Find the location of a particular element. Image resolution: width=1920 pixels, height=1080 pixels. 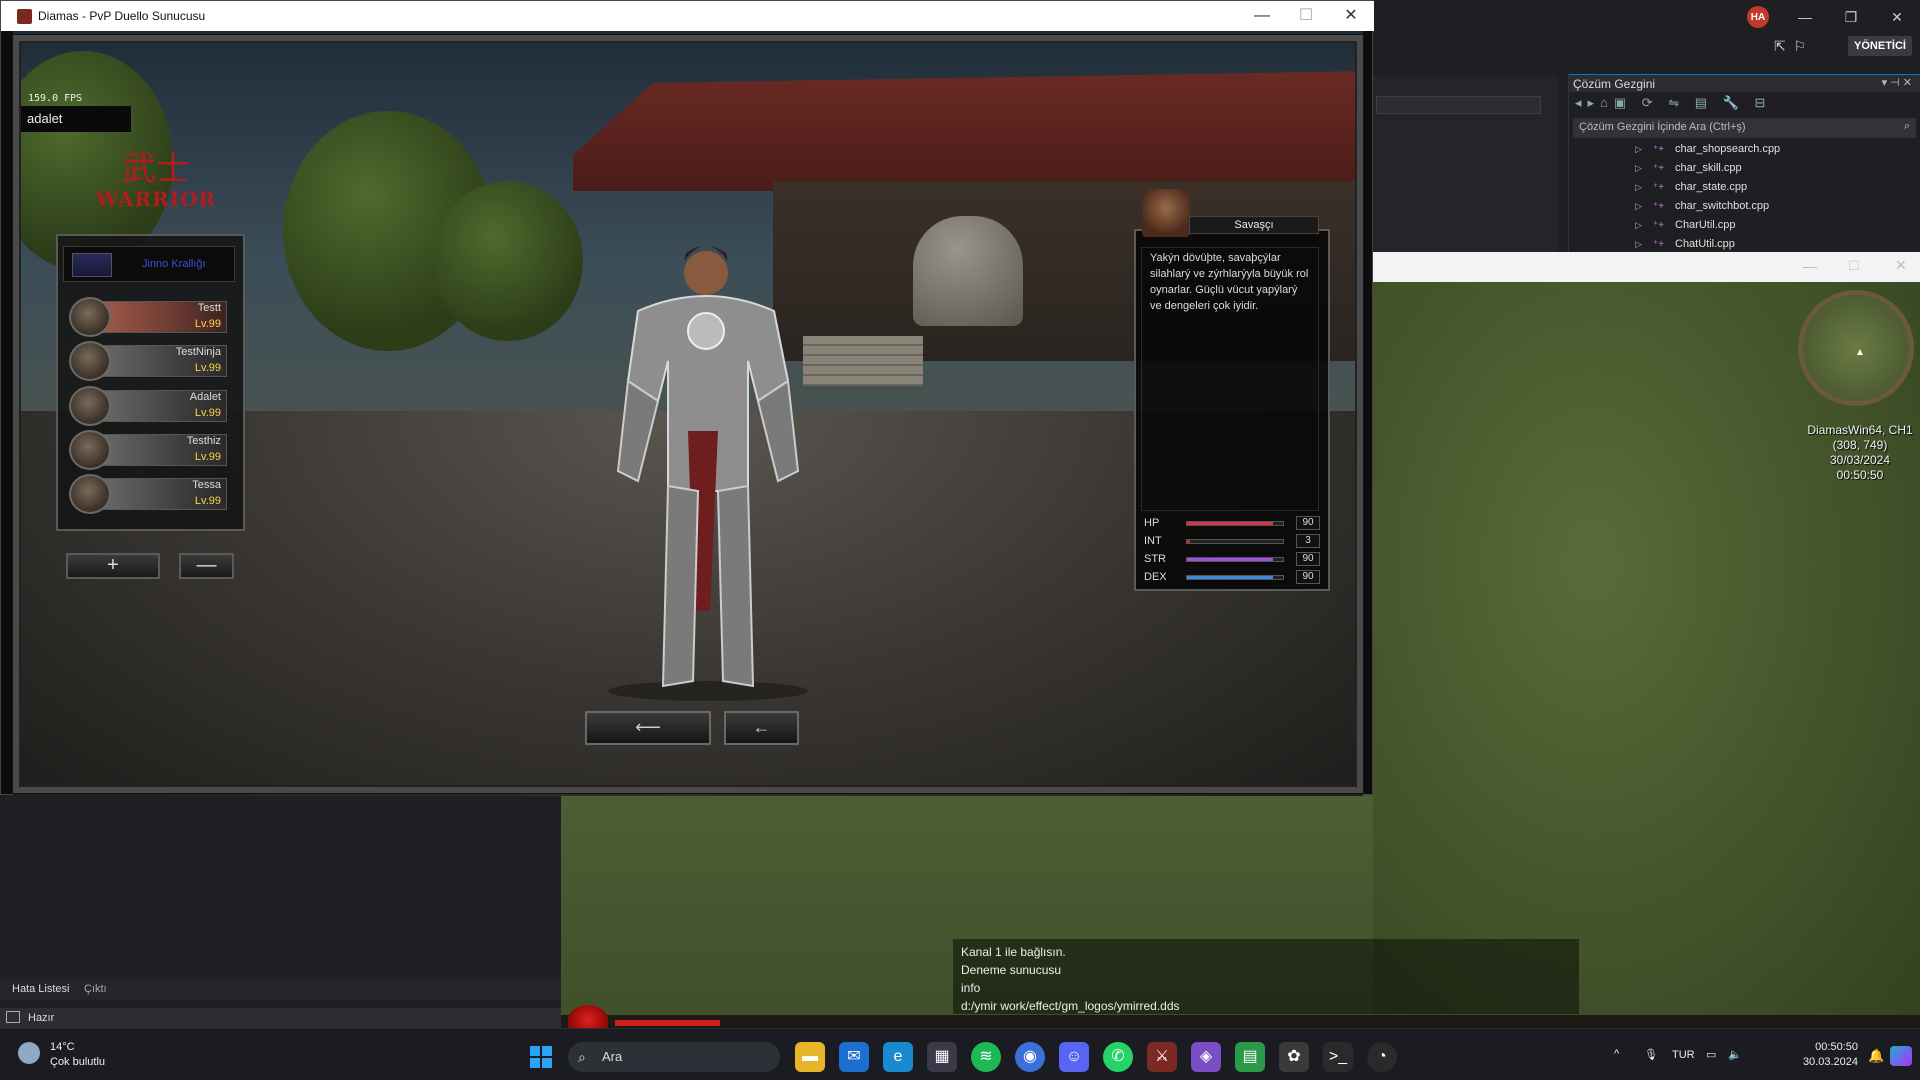

chat-line: info is located at coordinates (971, 988).